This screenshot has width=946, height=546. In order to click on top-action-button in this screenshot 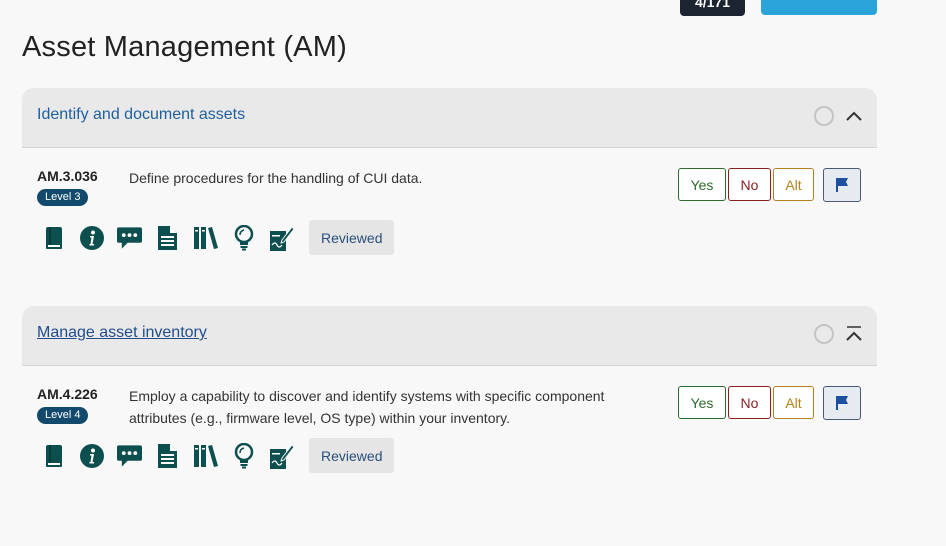, I will do `click(819, 7)`.